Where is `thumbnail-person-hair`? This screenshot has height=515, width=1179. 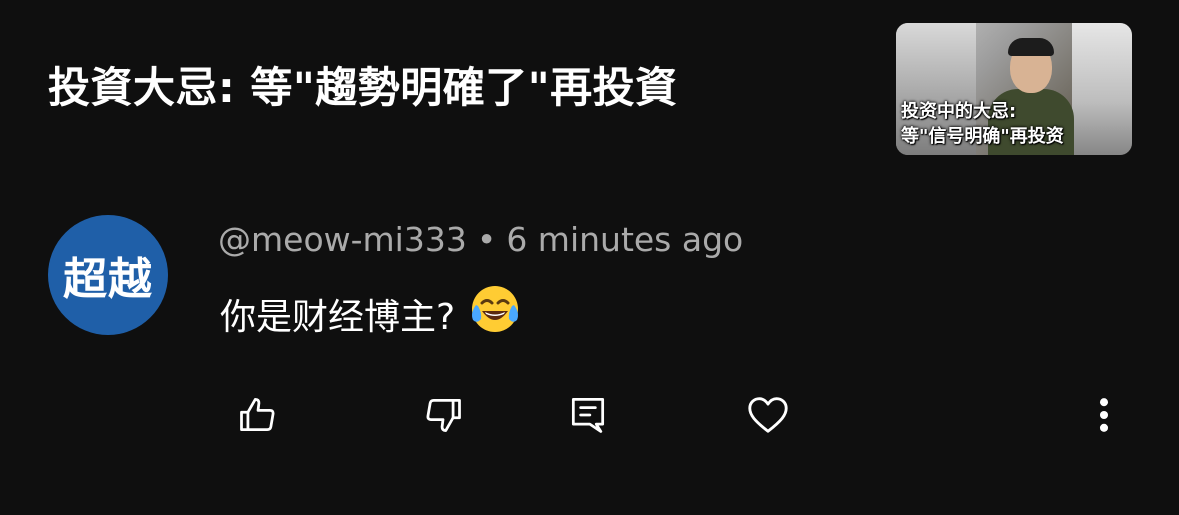 thumbnail-person-hair is located at coordinates (1031, 47).